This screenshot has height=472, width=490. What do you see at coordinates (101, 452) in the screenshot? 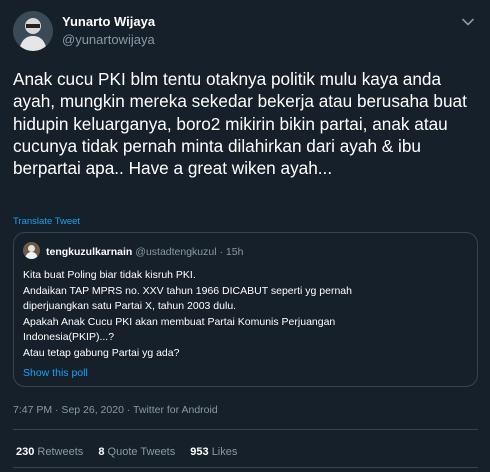
I see `quote-tweets-count: 8` at bounding box center [101, 452].